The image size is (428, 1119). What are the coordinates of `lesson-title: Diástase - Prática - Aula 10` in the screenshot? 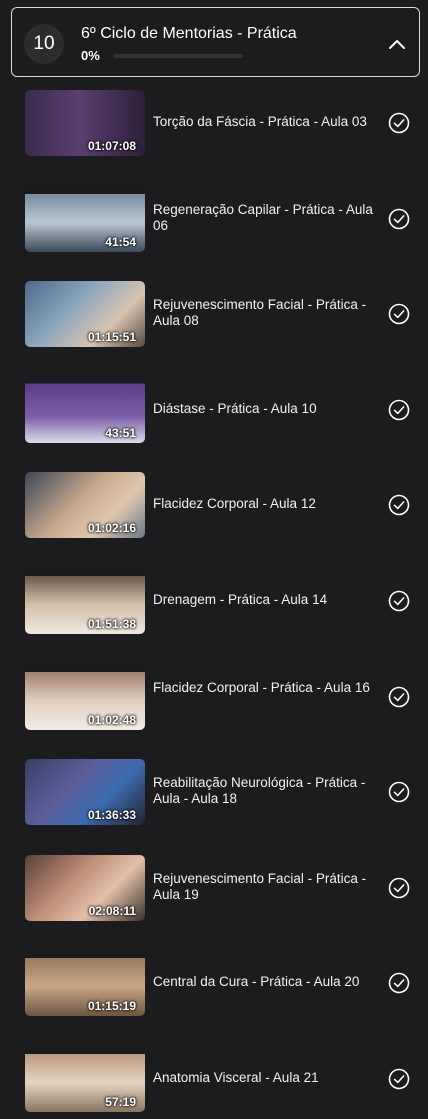 It's located at (235, 408).